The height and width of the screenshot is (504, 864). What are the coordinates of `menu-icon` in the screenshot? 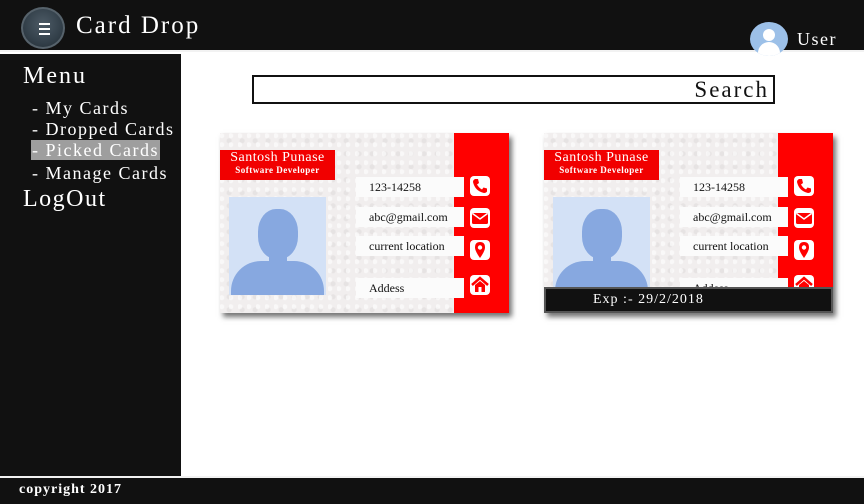 It's located at (44, 29).